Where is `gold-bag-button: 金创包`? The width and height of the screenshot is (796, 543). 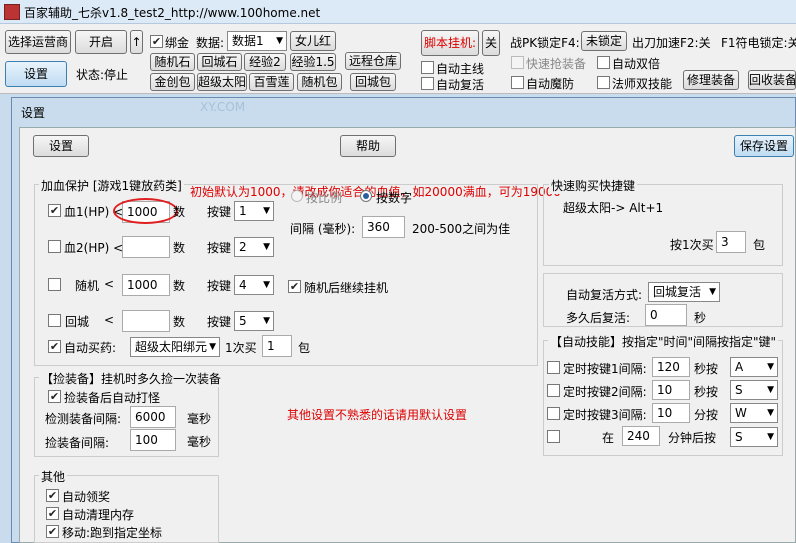 gold-bag-button: 金创包 is located at coordinates (172, 82).